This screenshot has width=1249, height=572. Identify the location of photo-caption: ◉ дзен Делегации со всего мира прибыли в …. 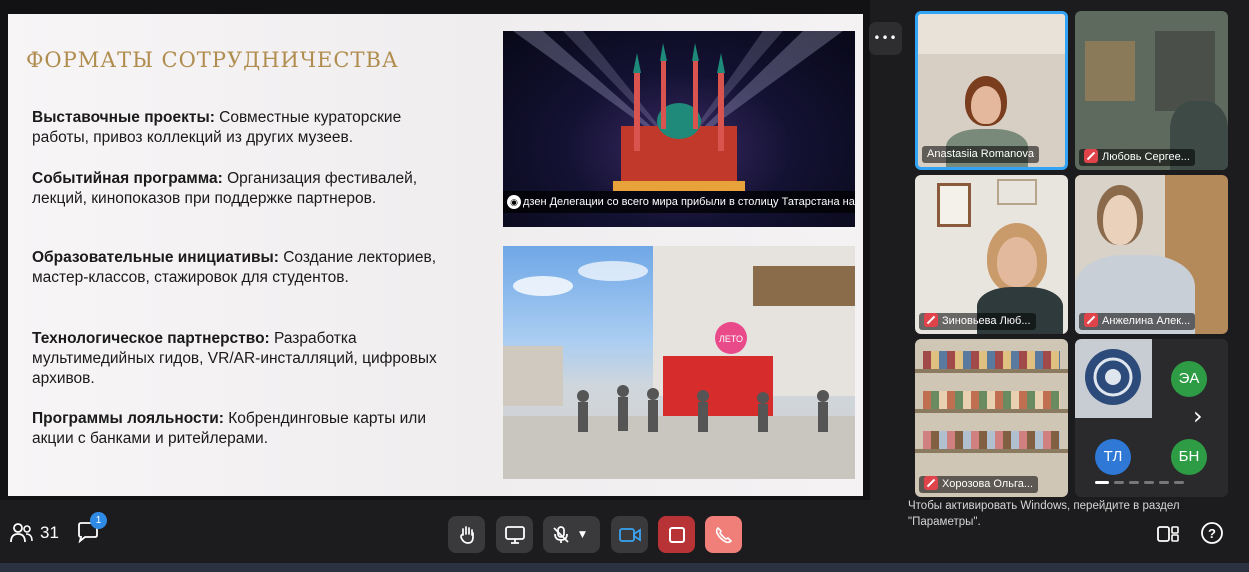
(679, 202).